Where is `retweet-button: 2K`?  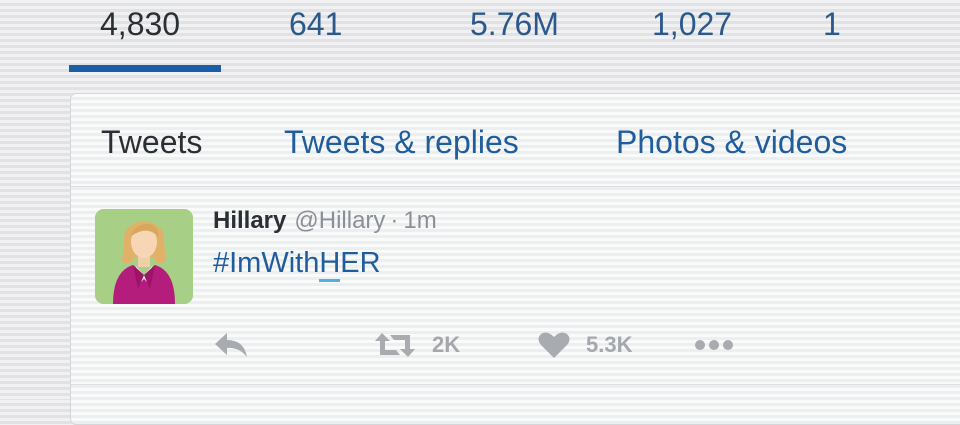 retweet-button: 2K is located at coordinates (417, 345).